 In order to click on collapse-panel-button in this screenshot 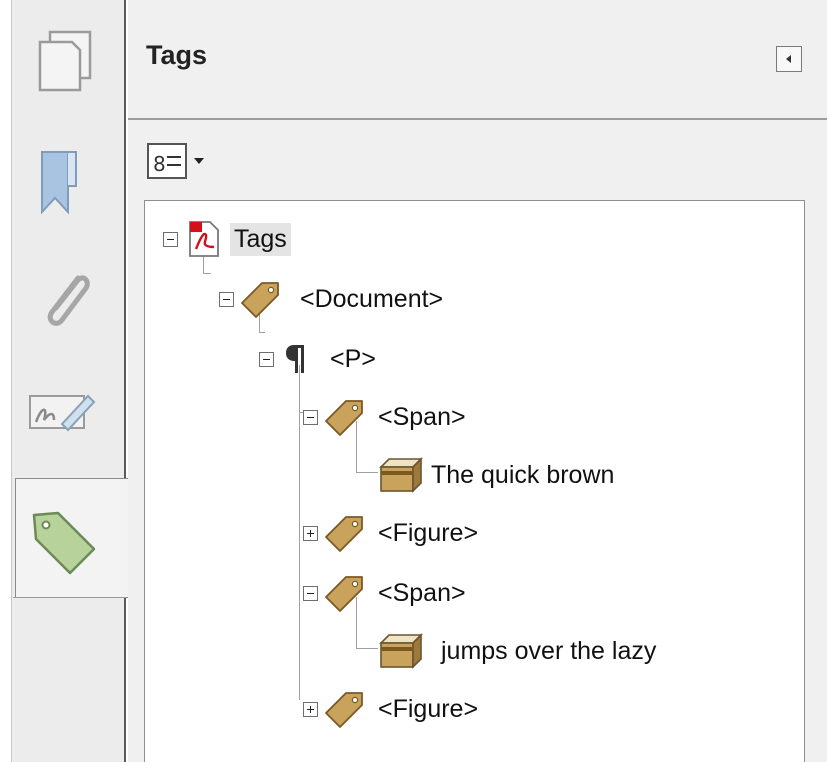, I will do `click(789, 59)`.